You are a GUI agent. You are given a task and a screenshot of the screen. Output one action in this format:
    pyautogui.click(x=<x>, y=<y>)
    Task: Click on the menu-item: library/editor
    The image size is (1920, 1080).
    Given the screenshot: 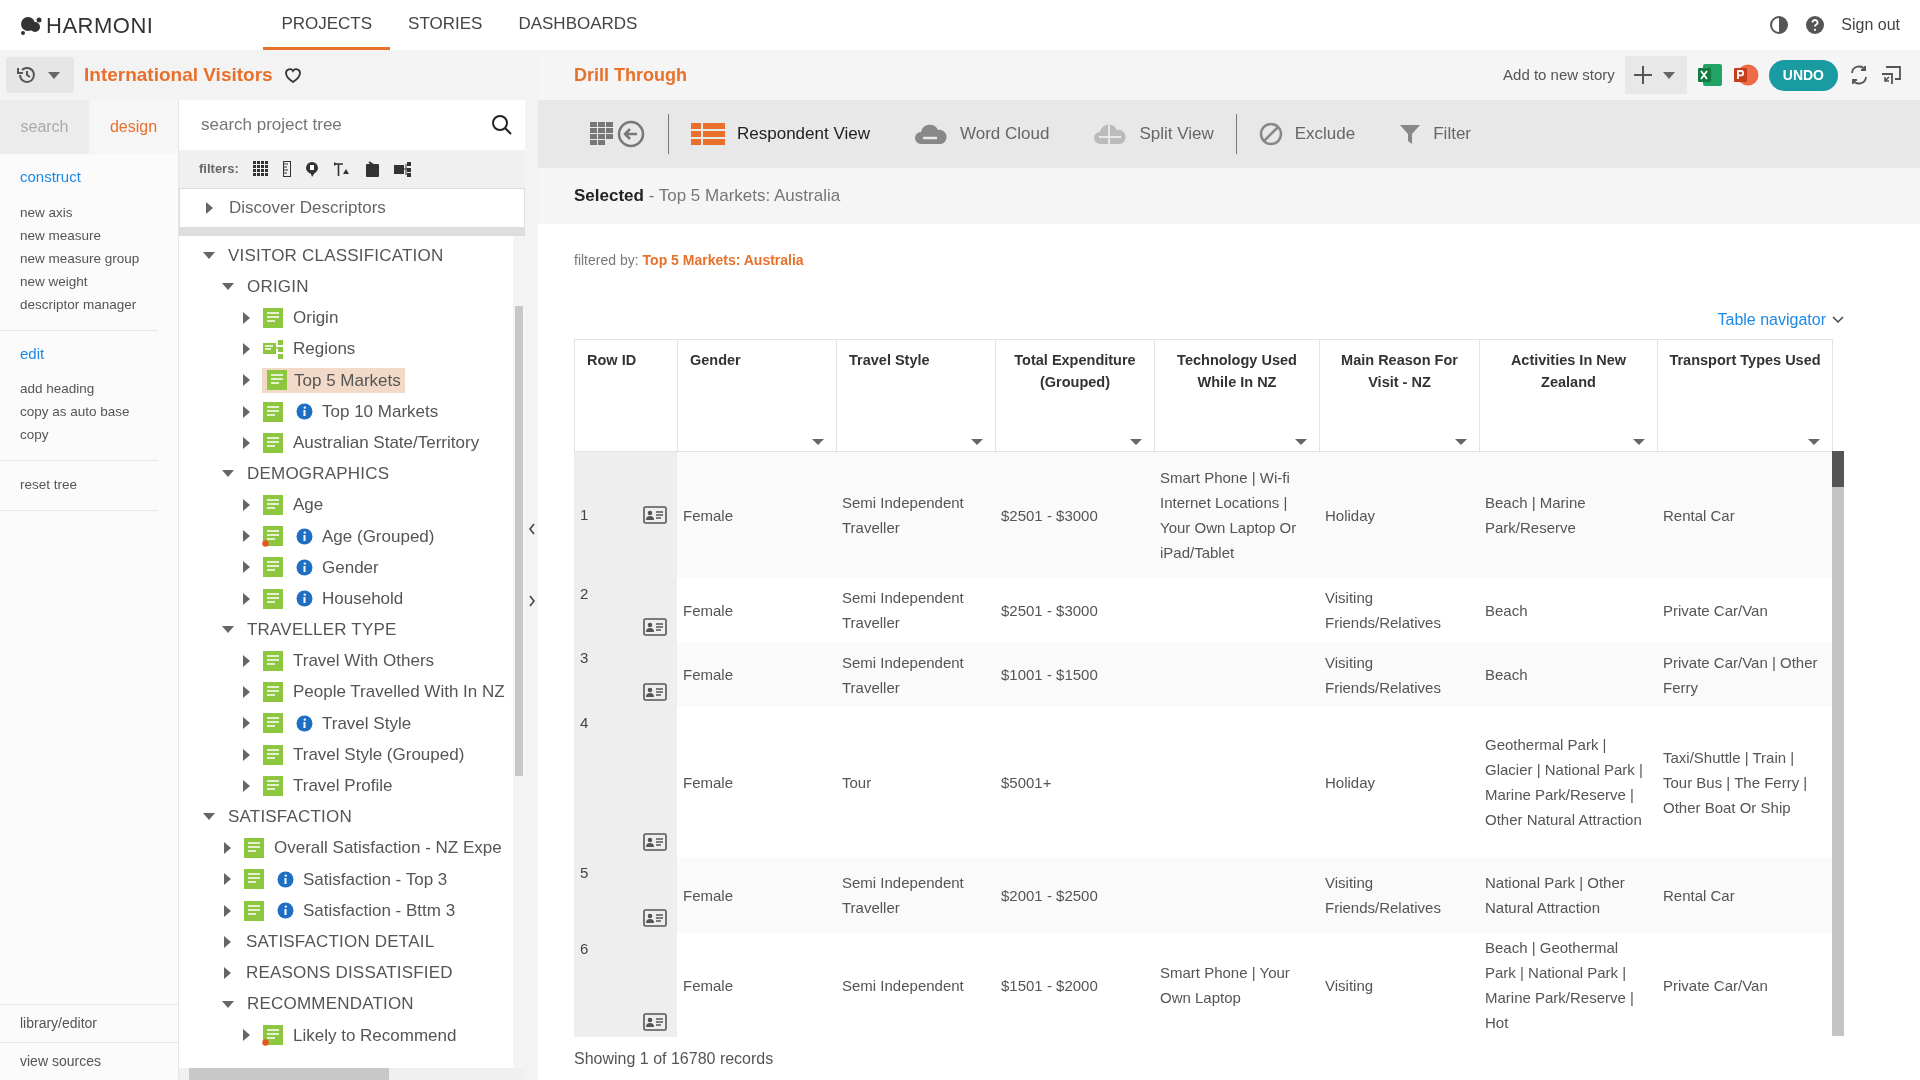 What is the action you would take?
    pyautogui.click(x=59, y=1023)
    